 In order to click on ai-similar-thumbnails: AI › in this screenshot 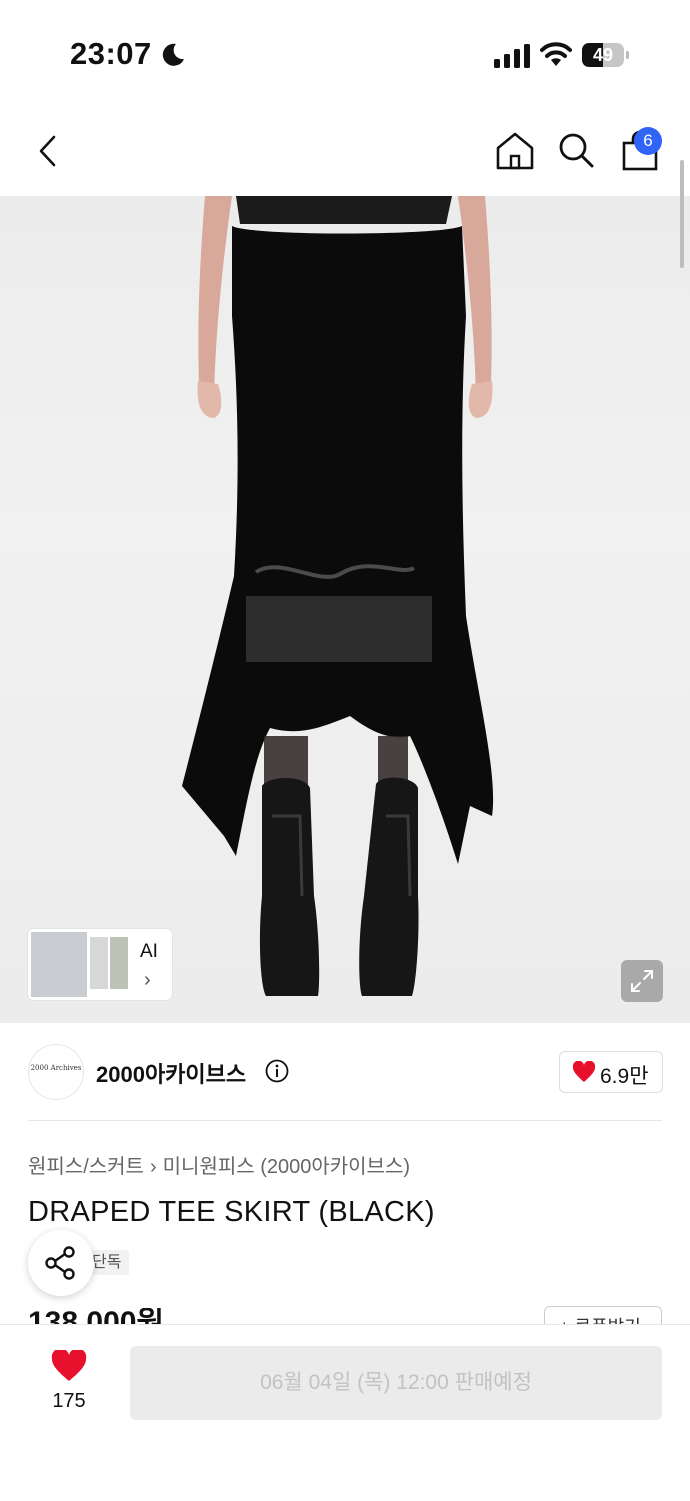, I will do `click(100, 964)`.